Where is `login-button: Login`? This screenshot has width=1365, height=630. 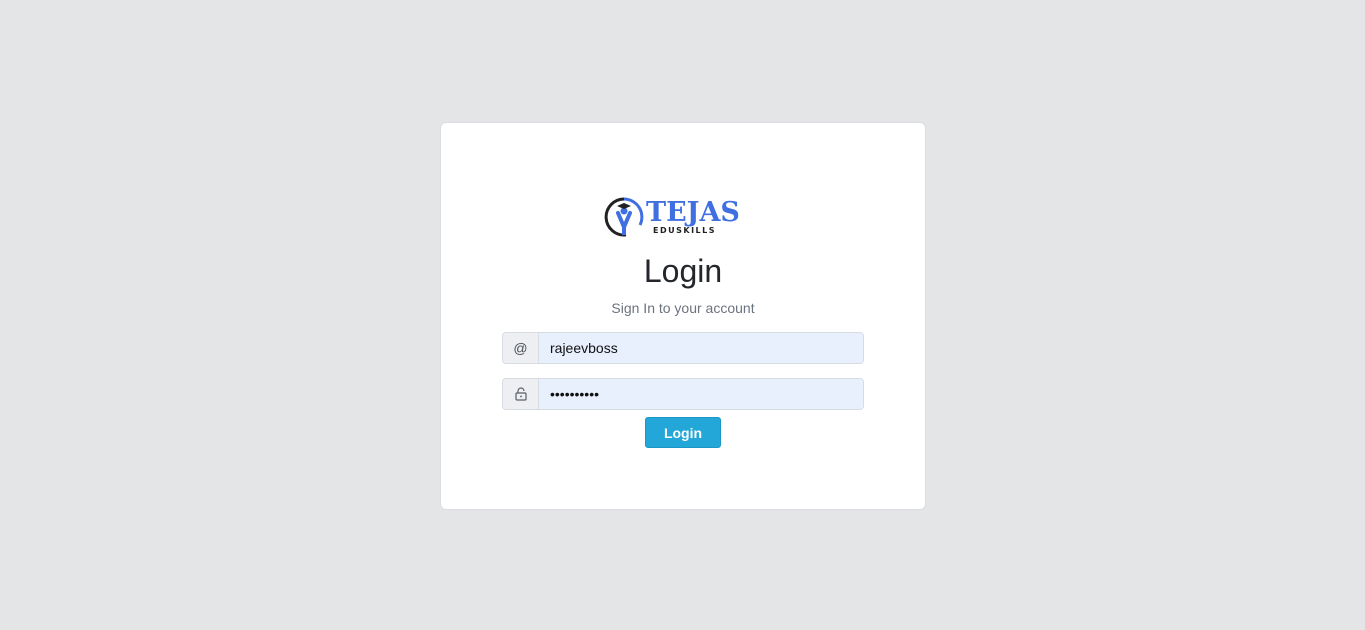
login-button: Login is located at coordinates (683, 432).